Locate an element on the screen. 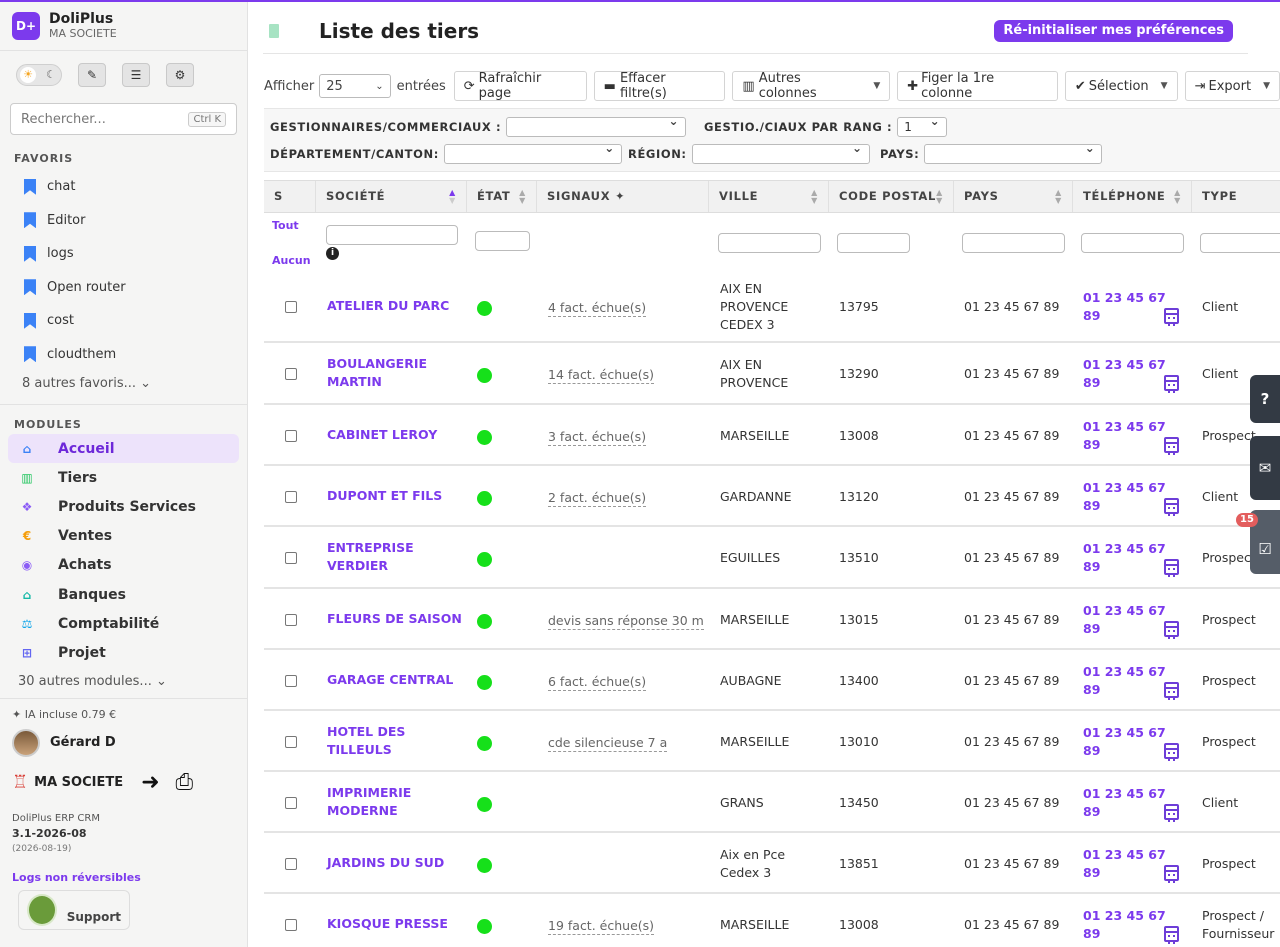  edit-button: ✎ is located at coordinates (92, 75).